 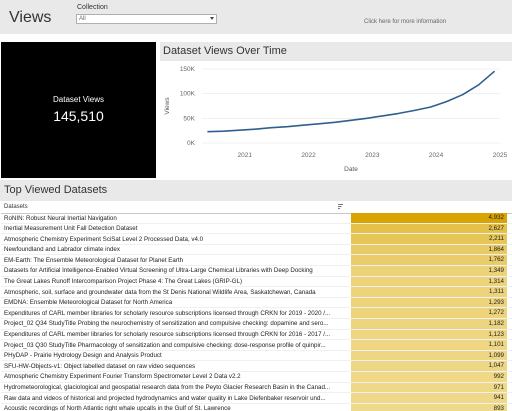 What do you see at coordinates (429, 302) in the screenshot?
I see `dataset-views-value: 1,293` at bounding box center [429, 302].